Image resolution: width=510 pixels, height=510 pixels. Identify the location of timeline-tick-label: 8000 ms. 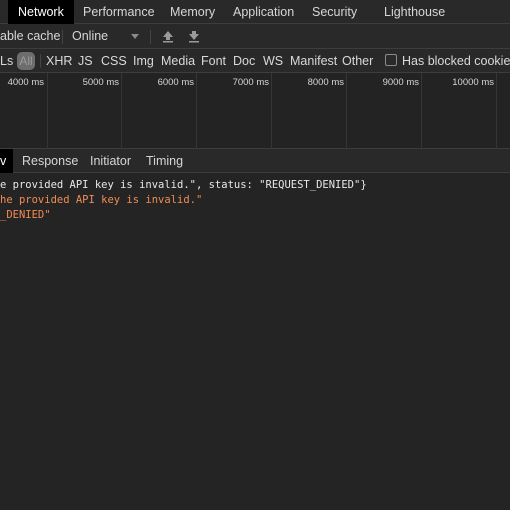
(325, 82).